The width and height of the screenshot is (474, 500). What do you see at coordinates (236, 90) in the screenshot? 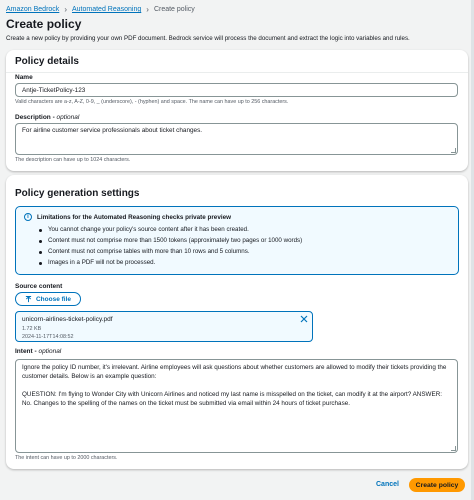
I see `name-input: Antje-TicketPolicy-123` at bounding box center [236, 90].